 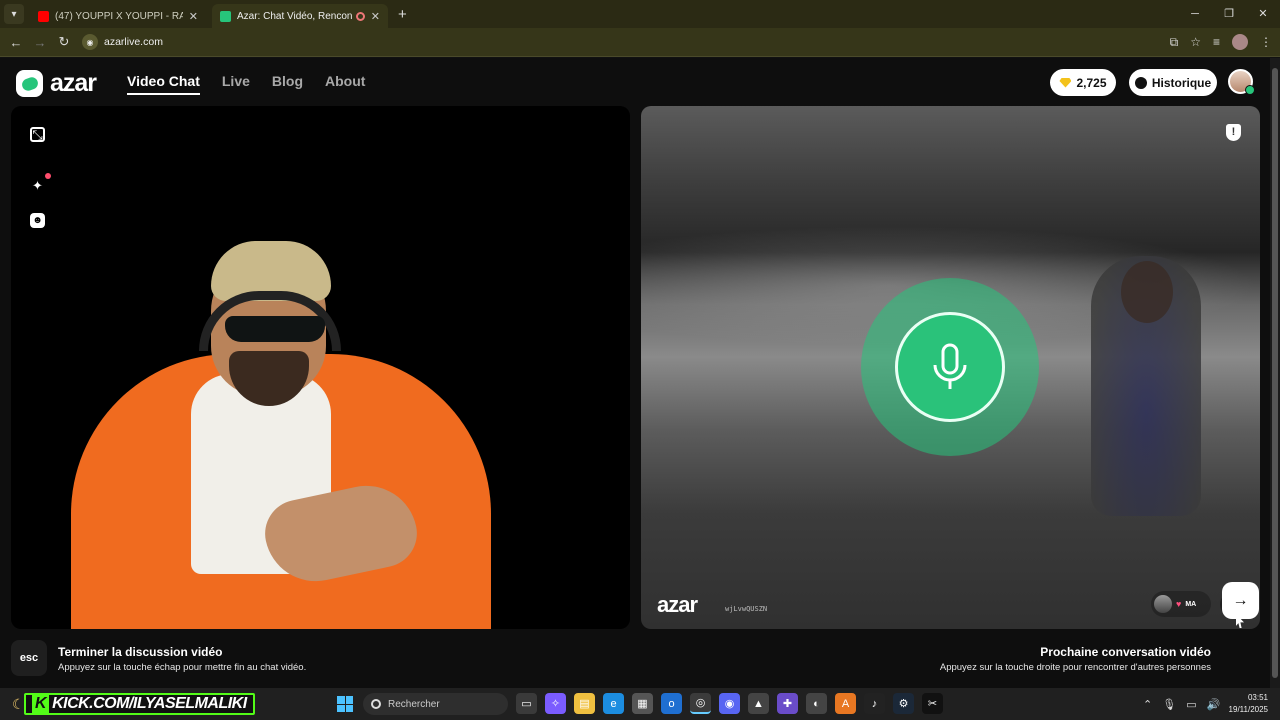 I want to click on page-scrollbar, so click(x=1275, y=373).